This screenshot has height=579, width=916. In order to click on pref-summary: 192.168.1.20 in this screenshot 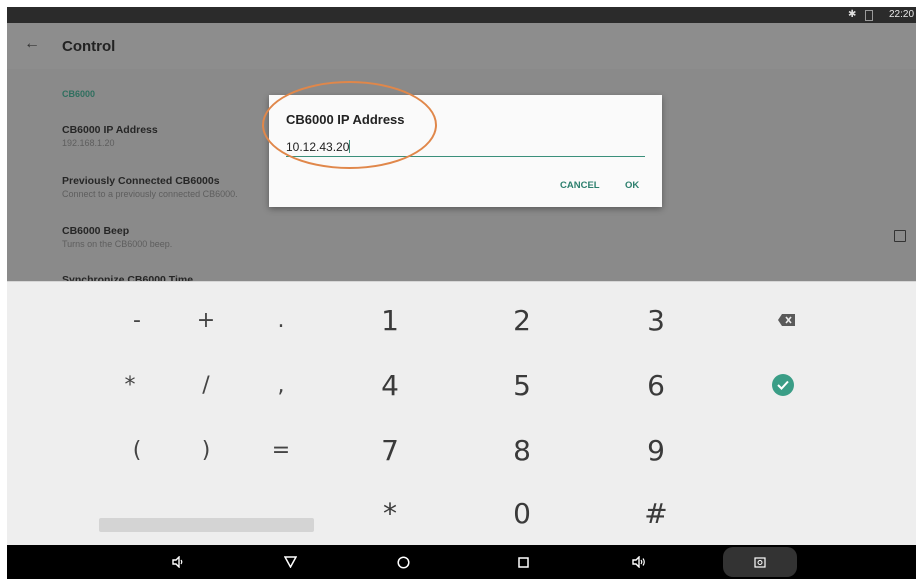, I will do `click(88, 143)`.